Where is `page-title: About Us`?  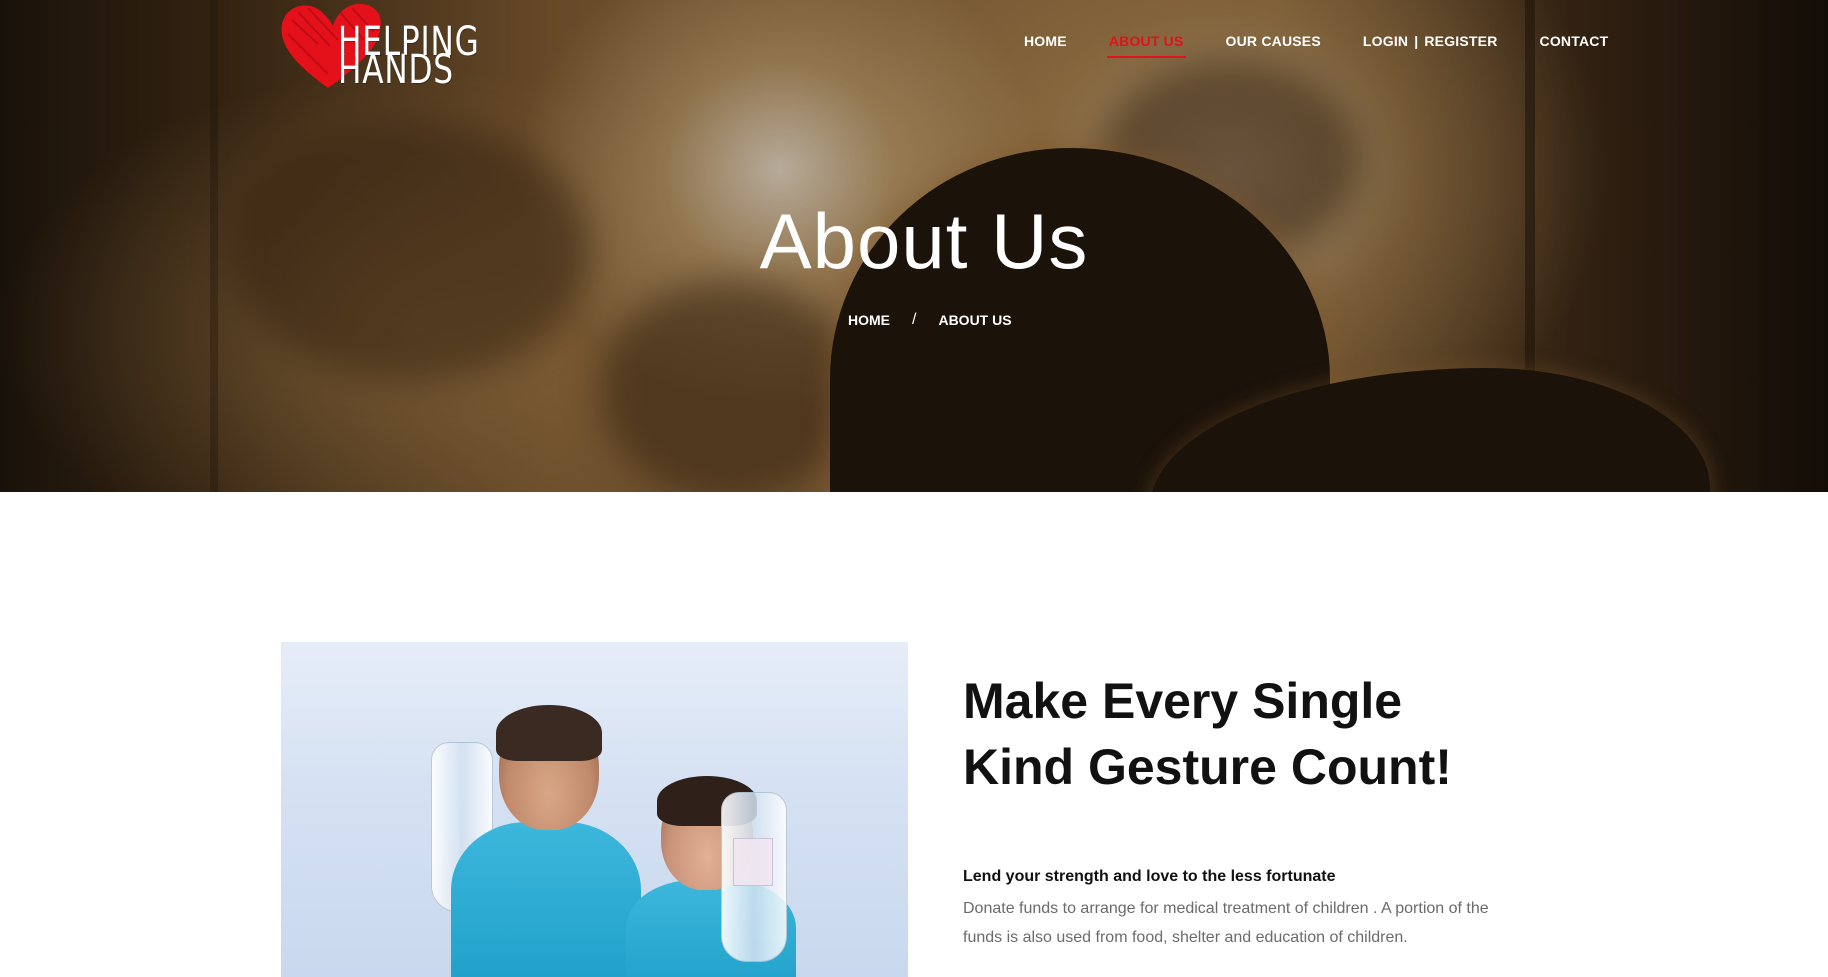 page-title: About Us is located at coordinates (924, 241).